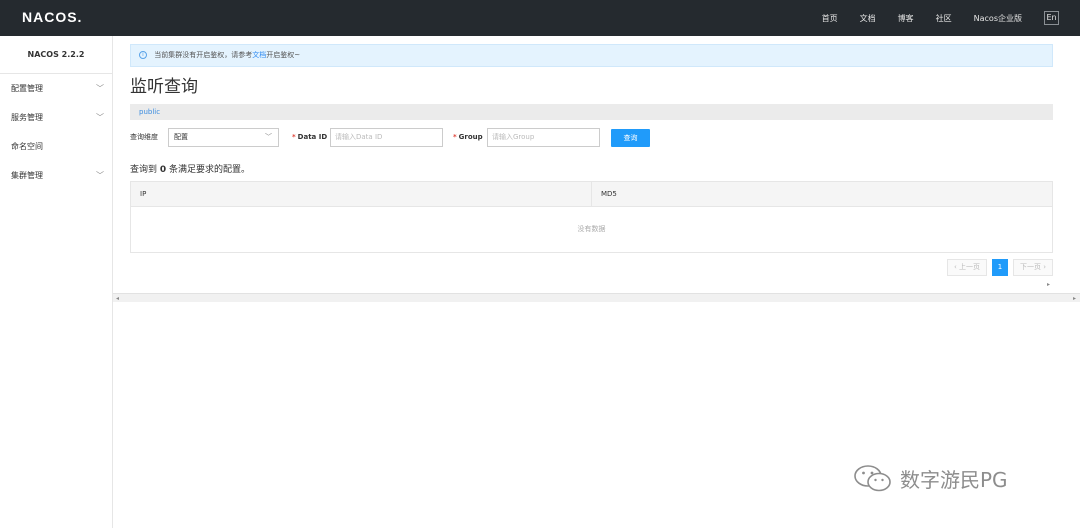 This screenshot has width=1080, height=528. I want to click on scroll-left-icon: ◂, so click(117, 298).